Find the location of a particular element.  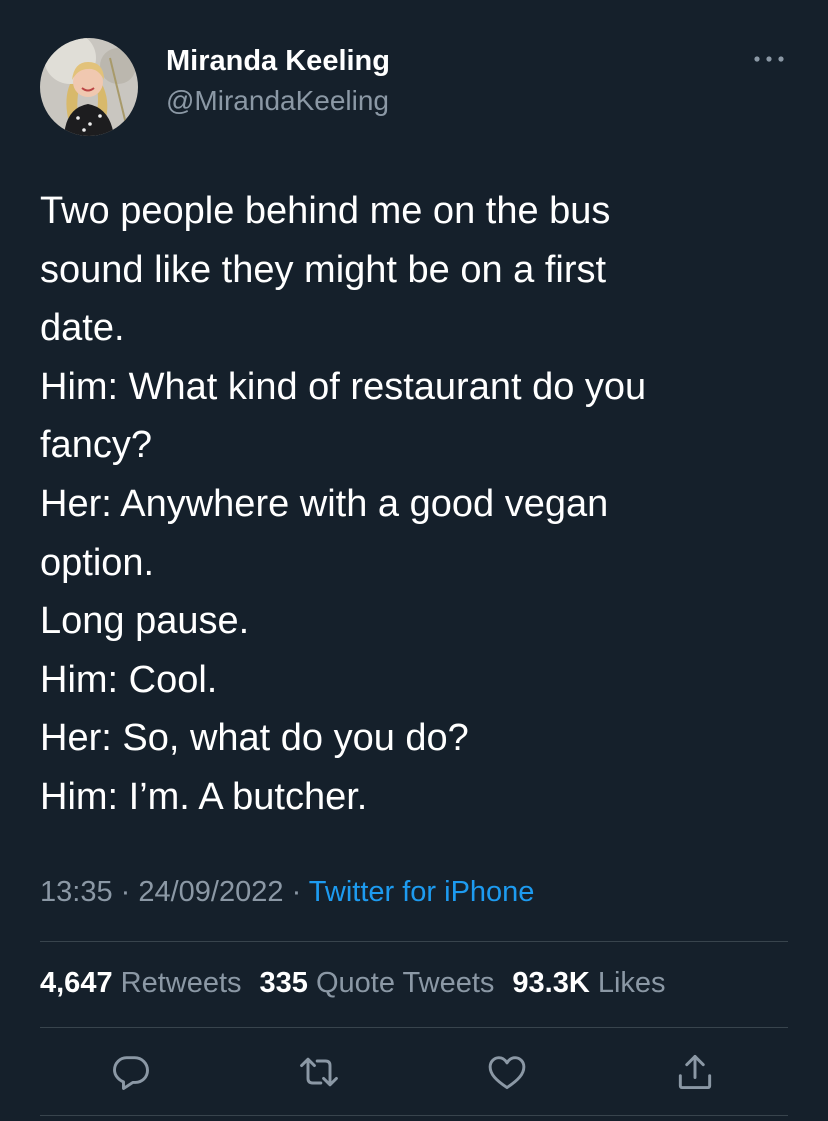

tweet-source: Twitter for iPhone is located at coordinates (422, 892).